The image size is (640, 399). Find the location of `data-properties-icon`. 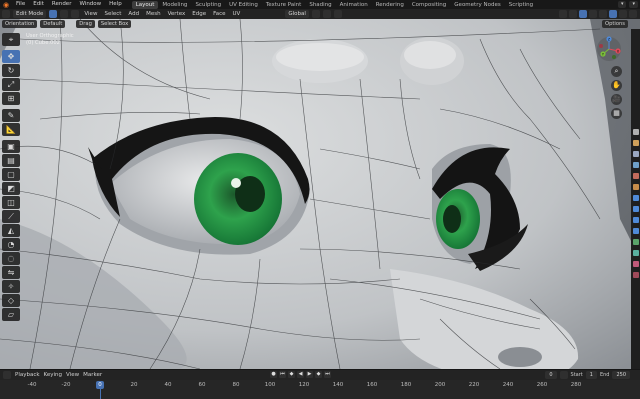

data-properties-icon is located at coordinates (635, 253).